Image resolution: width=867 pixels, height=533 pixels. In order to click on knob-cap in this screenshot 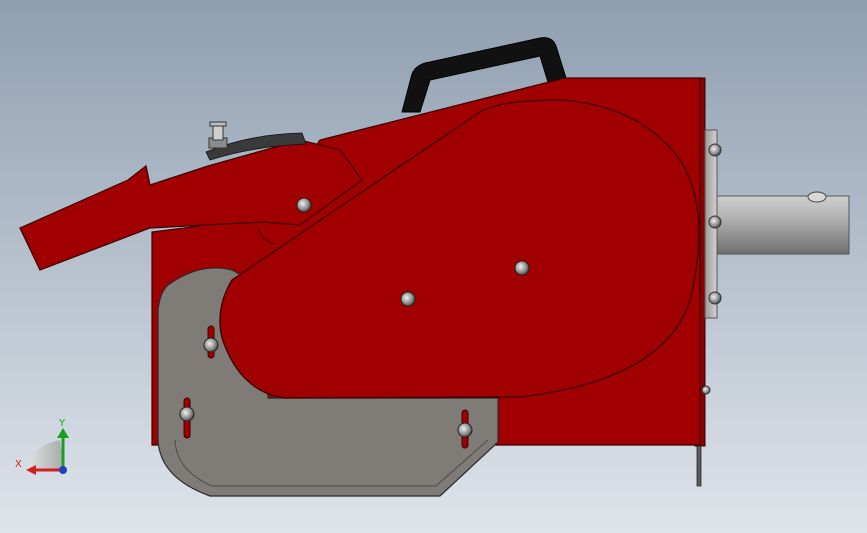, I will do `click(218, 124)`.